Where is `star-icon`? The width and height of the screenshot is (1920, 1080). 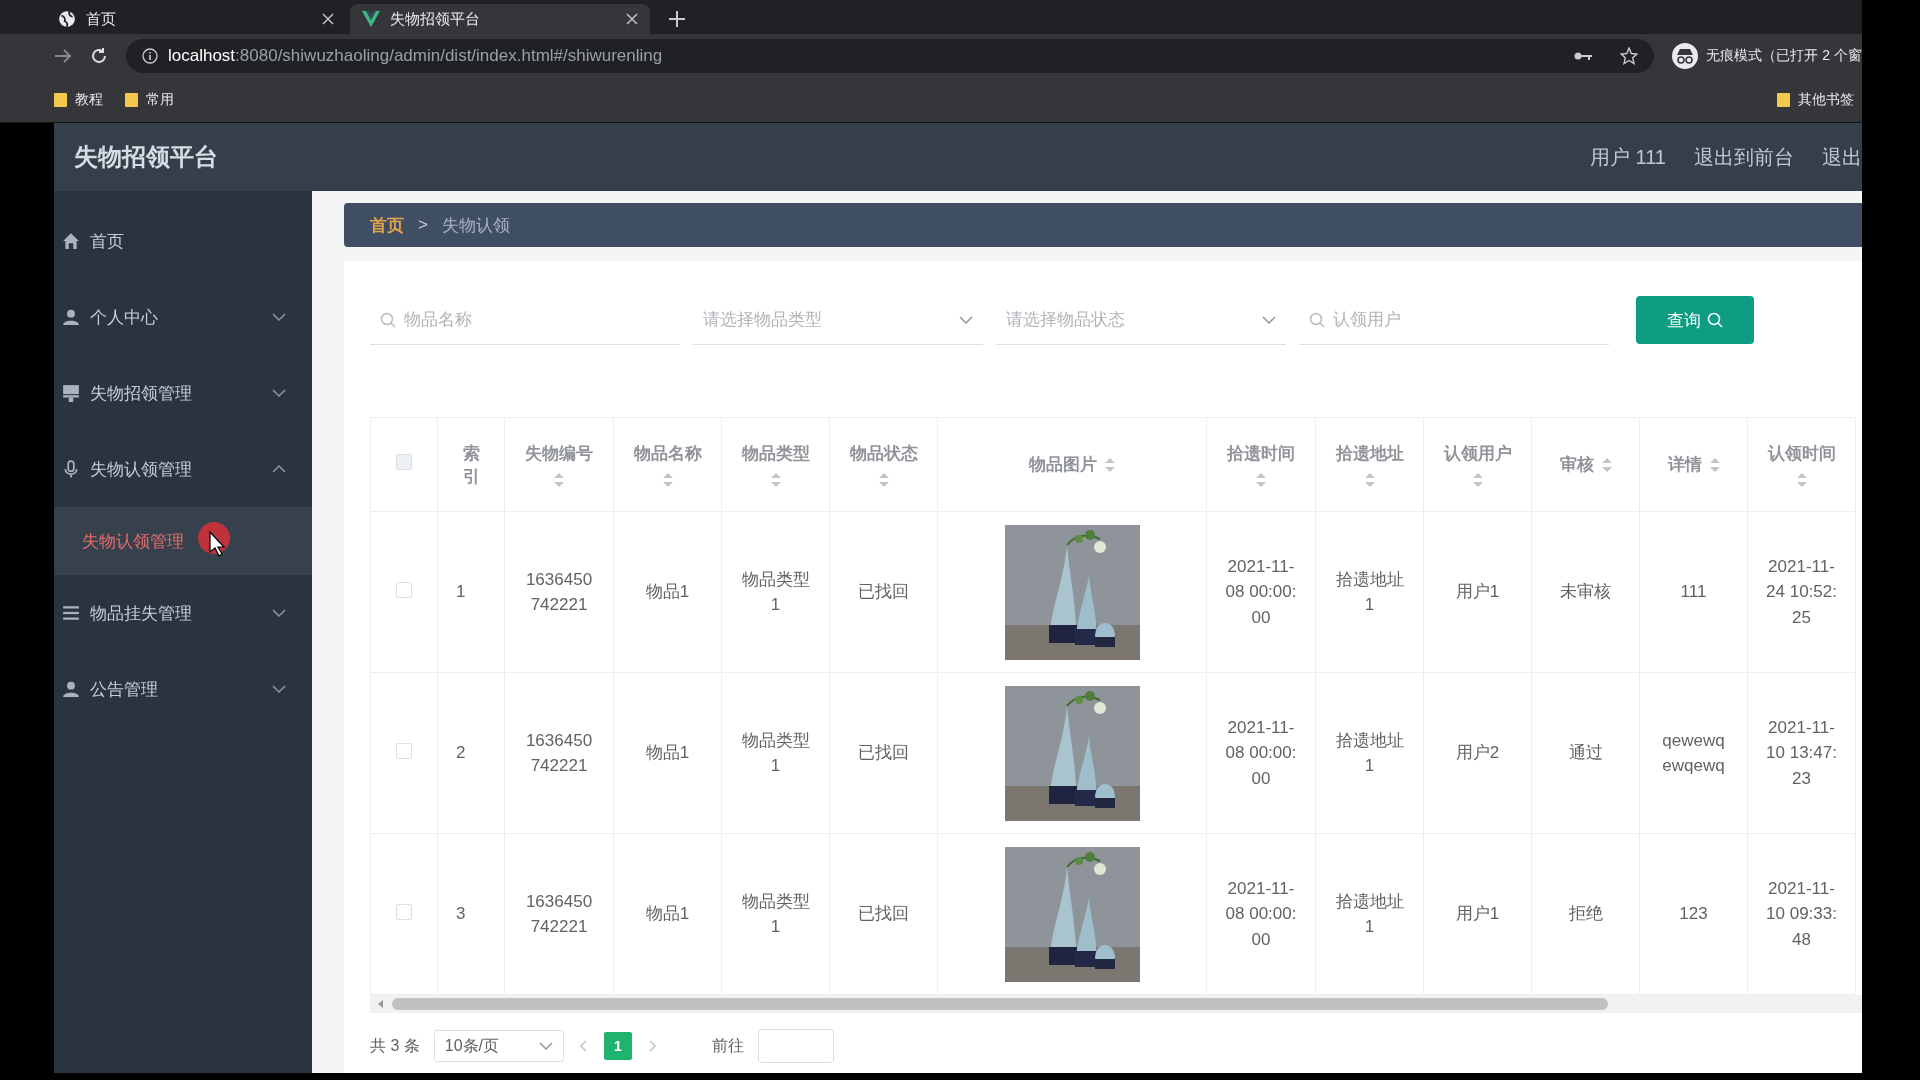
star-icon is located at coordinates (1629, 56).